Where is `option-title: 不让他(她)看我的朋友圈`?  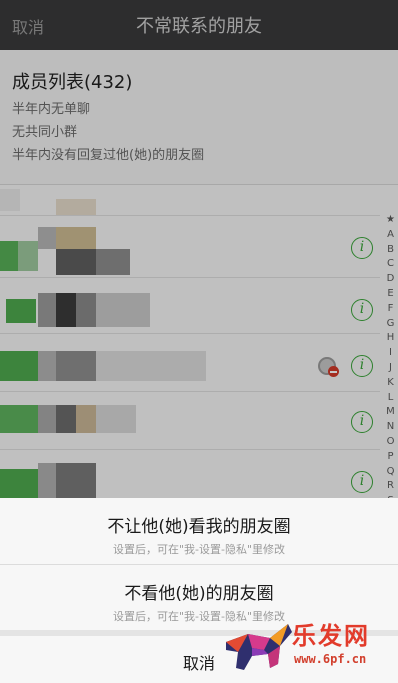 option-title: 不让他(她)看我的朋友圈 is located at coordinates (199, 527).